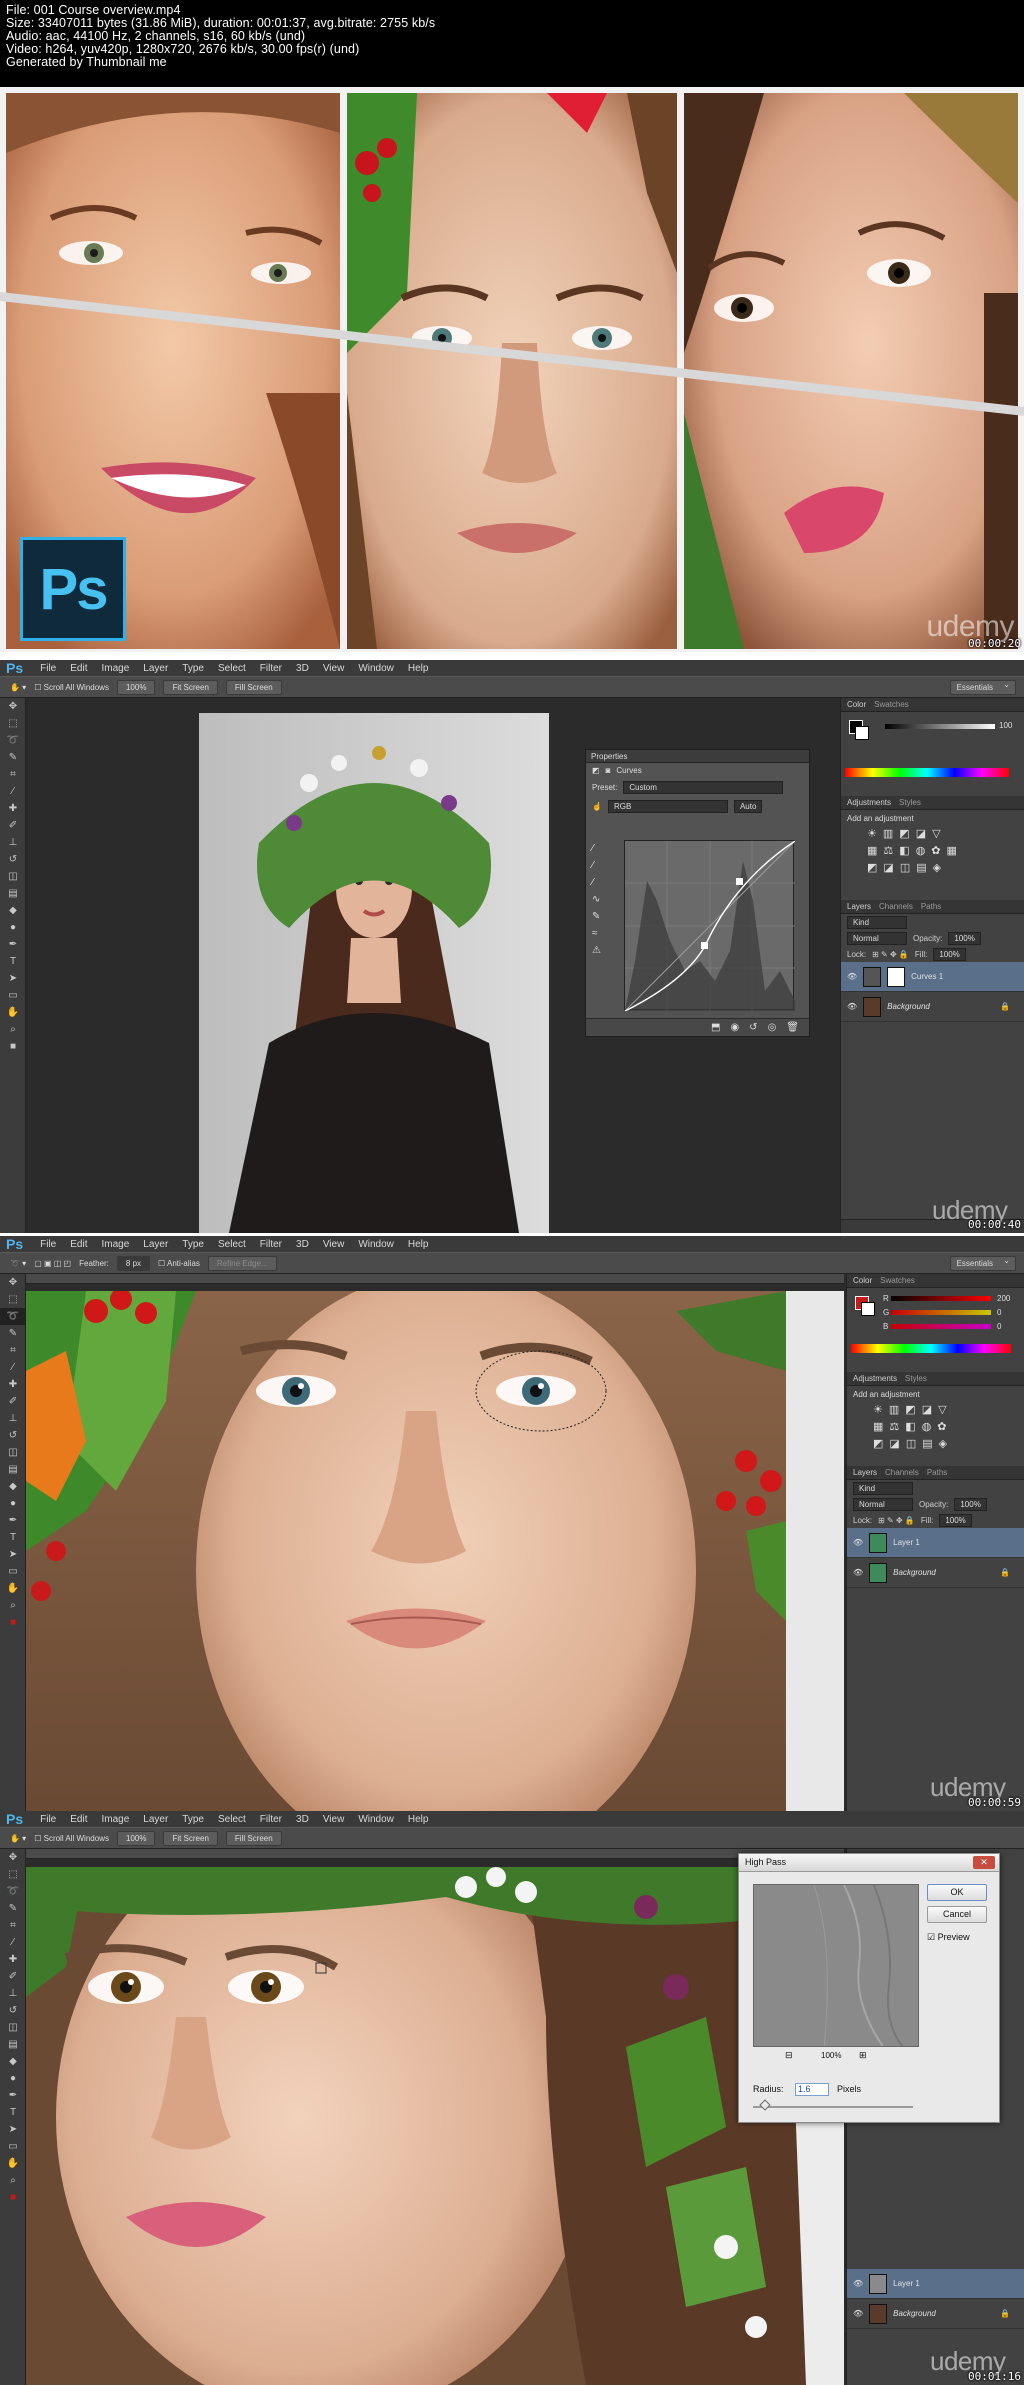  I want to click on anti-alias-checkbox: ☐ Anti-alias, so click(179, 1263).